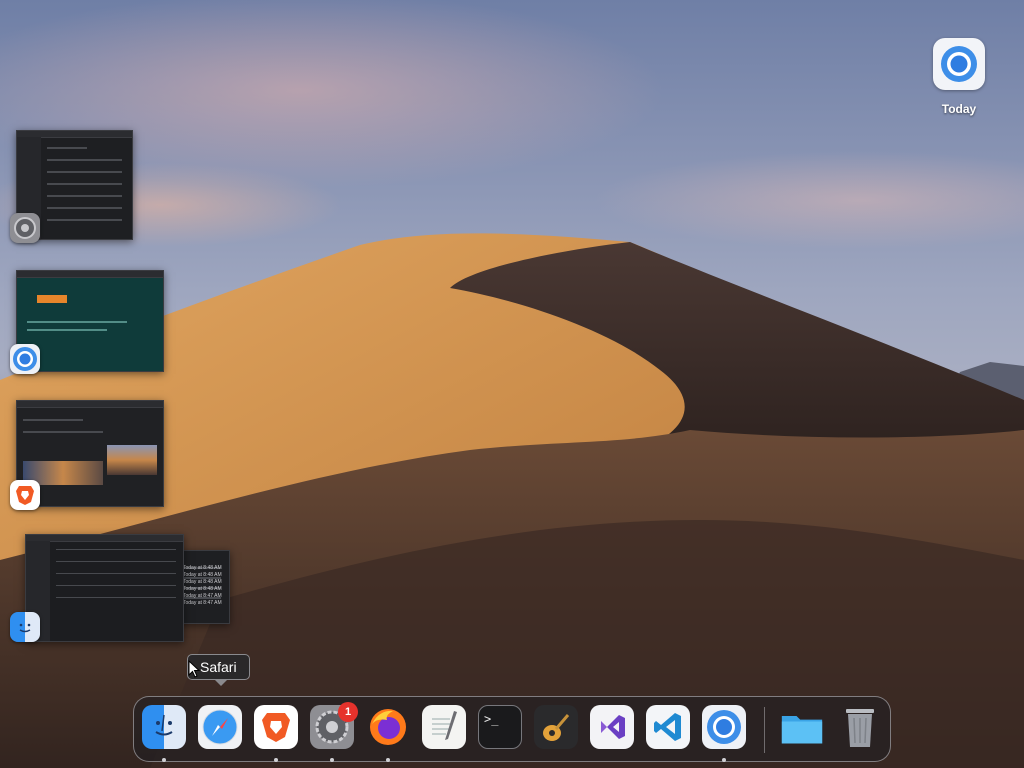 The height and width of the screenshot is (768, 1024). What do you see at coordinates (25, 228) in the screenshot?
I see `system-preferences-icon` at bounding box center [25, 228].